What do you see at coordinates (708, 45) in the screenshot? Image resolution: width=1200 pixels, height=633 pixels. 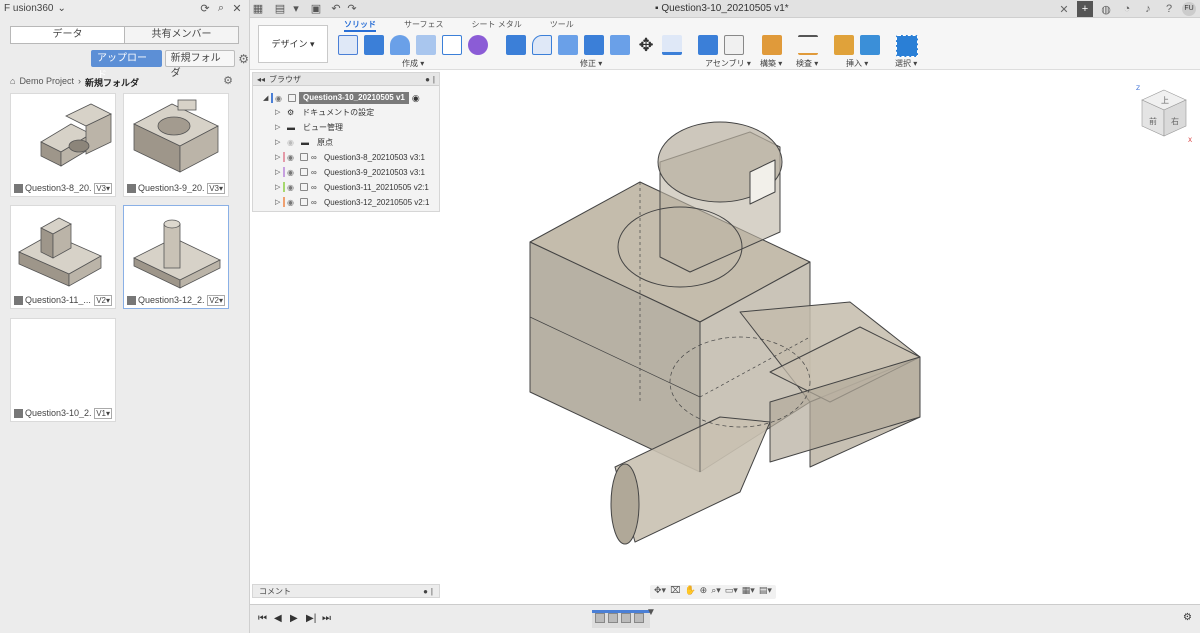 I see `new-component-icon` at bounding box center [708, 45].